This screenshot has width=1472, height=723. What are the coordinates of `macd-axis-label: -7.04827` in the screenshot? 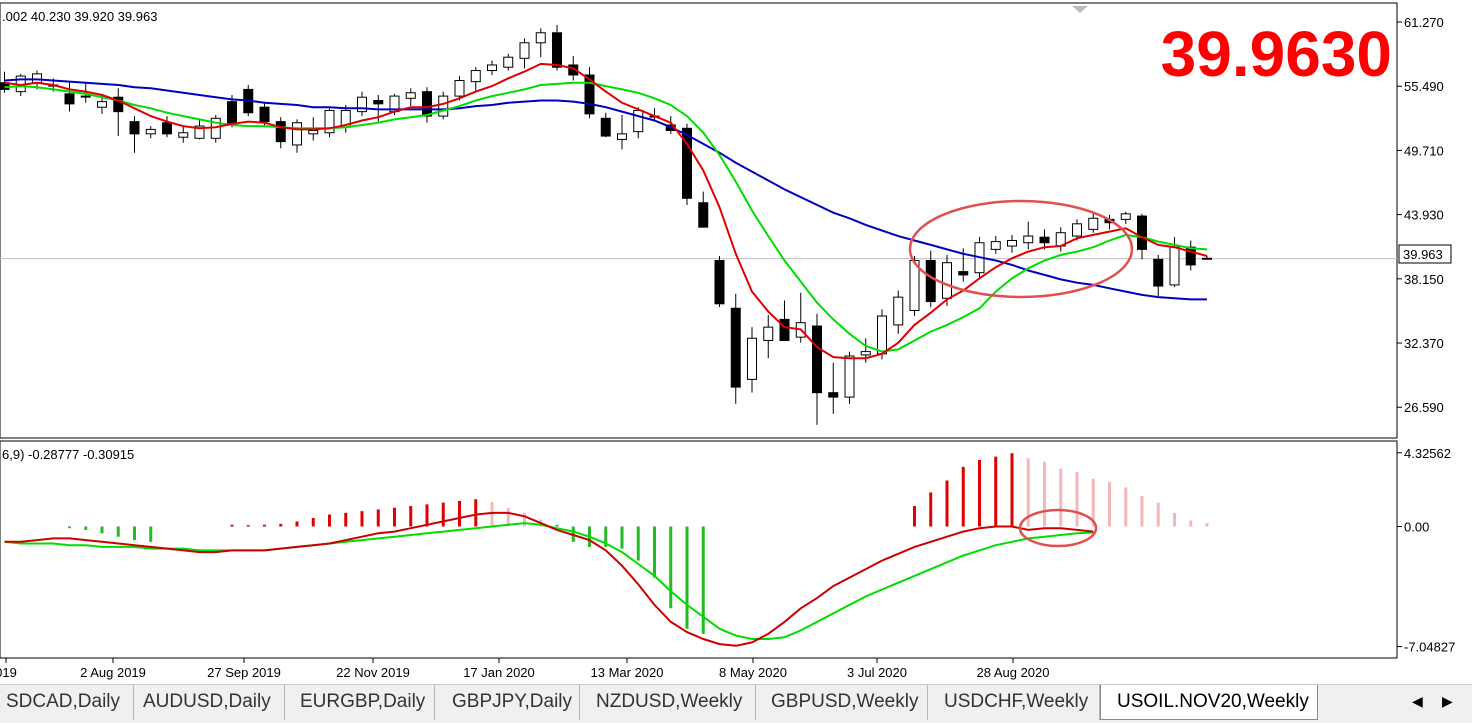 It's located at (1429, 647).